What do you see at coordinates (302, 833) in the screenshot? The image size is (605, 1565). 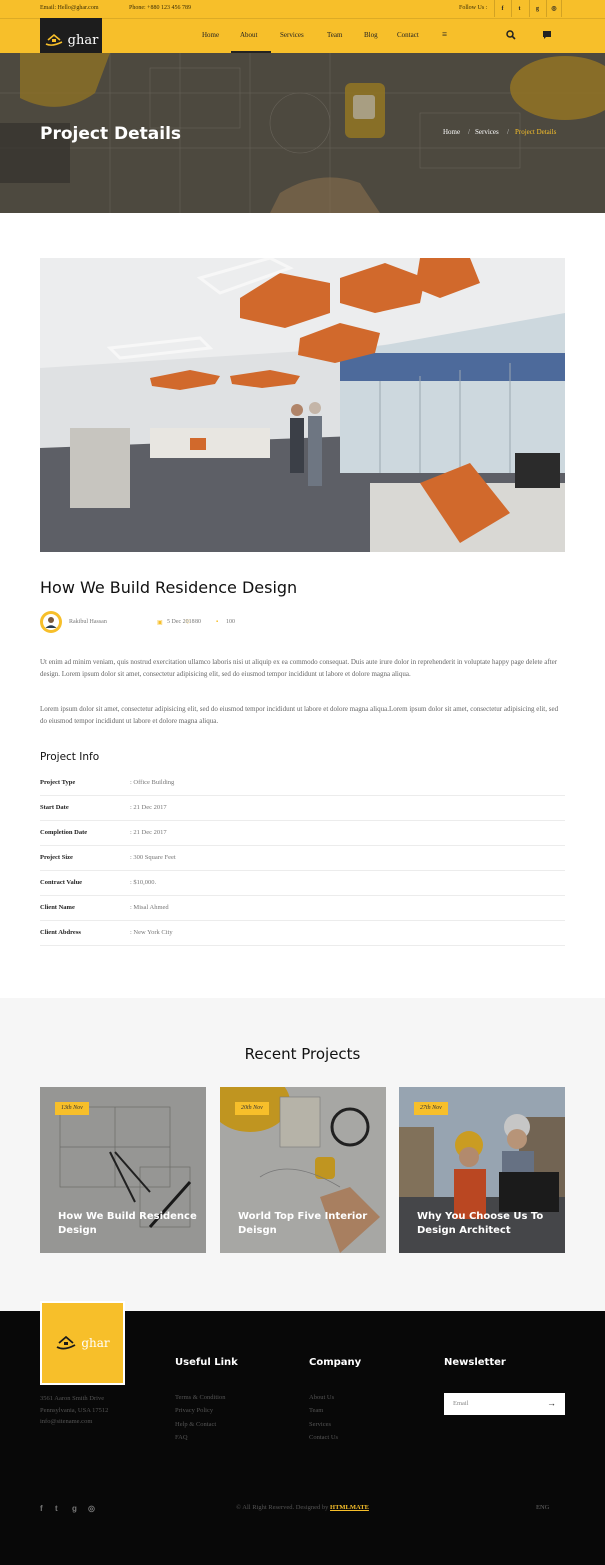 I see `info-row: Completion Date : 21 Dec 2017` at bounding box center [302, 833].